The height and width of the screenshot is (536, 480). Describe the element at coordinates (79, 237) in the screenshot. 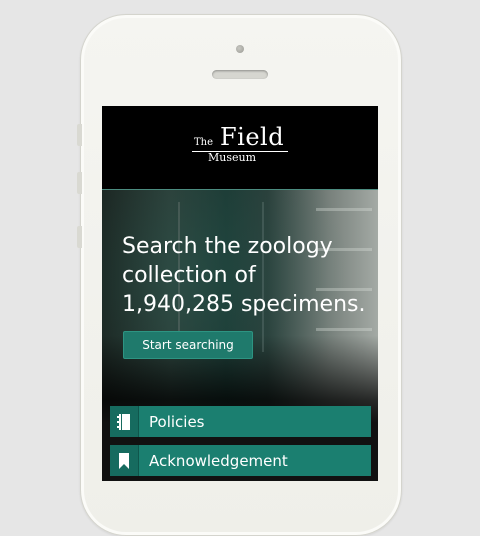

I see `volume-down-button` at that location.